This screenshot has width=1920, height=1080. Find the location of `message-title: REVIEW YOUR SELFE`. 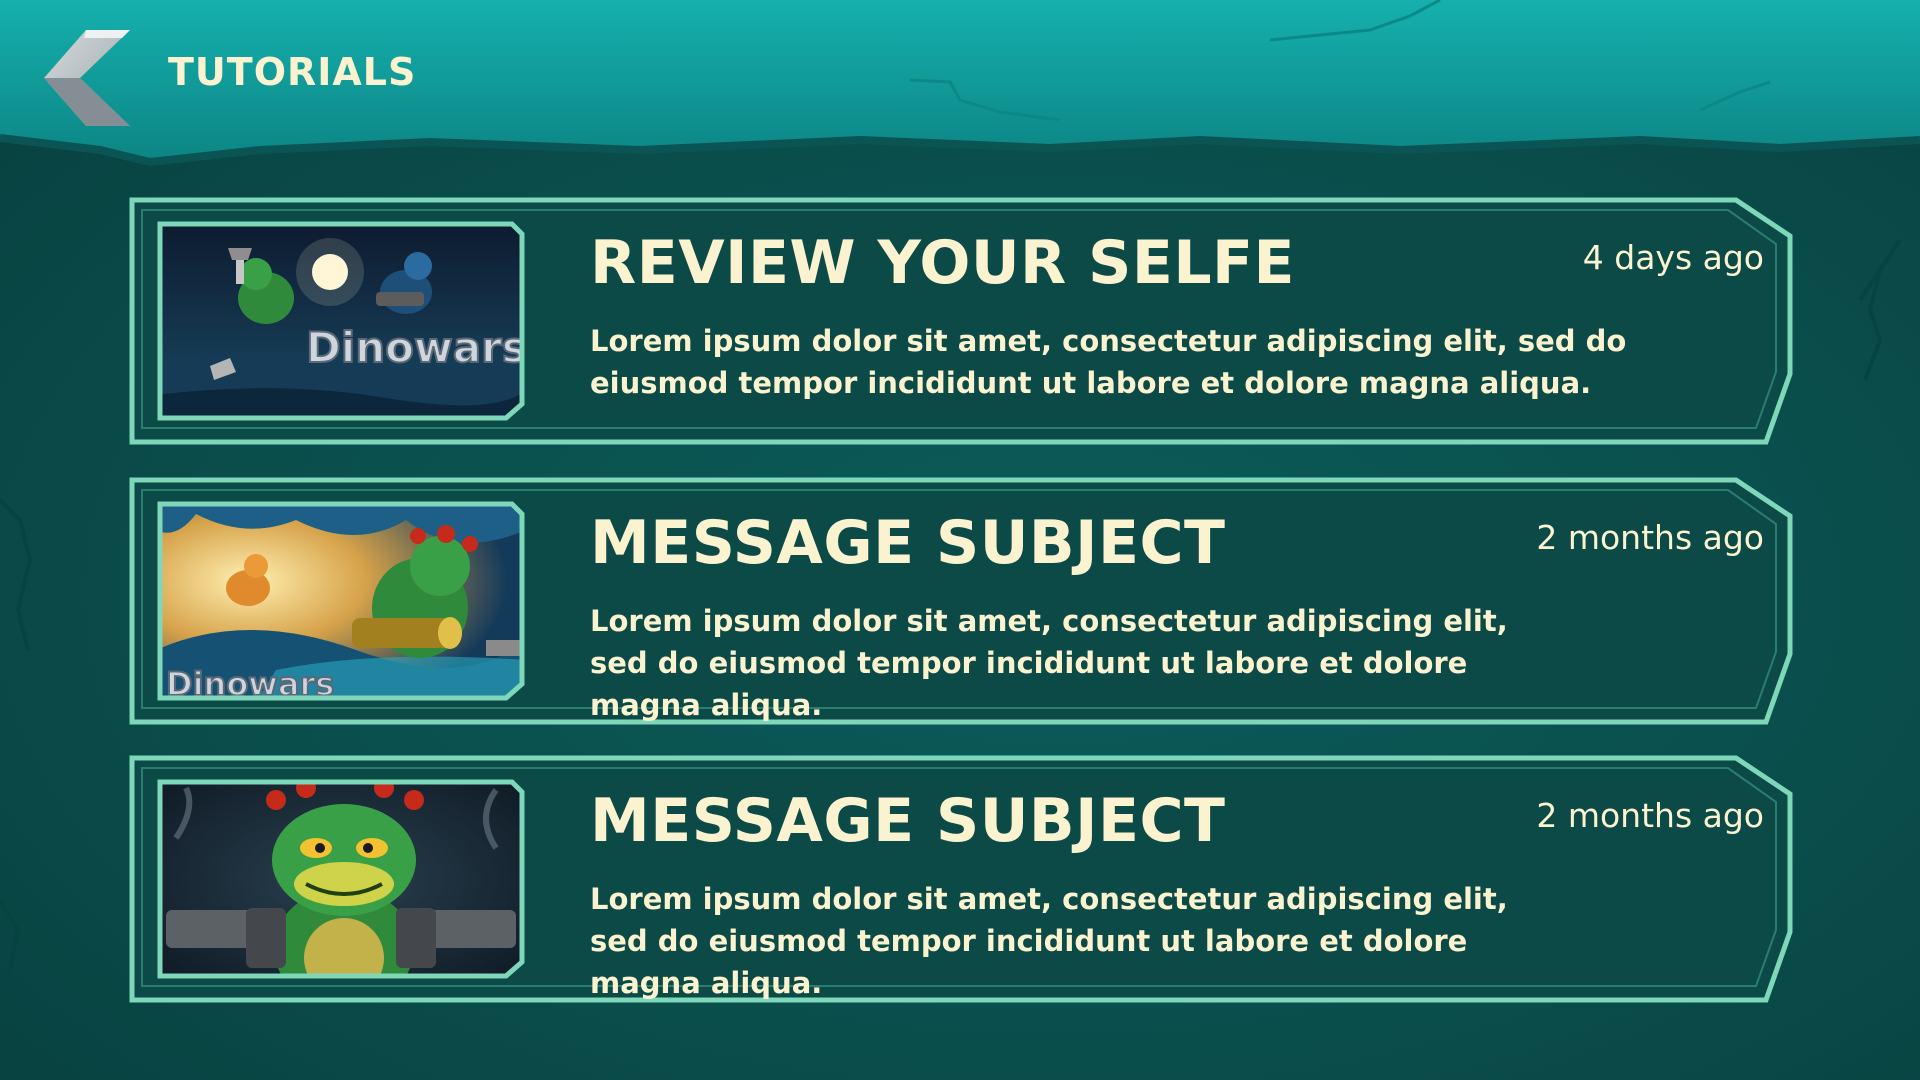

message-title: REVIEW YOUR SELFE is located at coordinates (943, 263).